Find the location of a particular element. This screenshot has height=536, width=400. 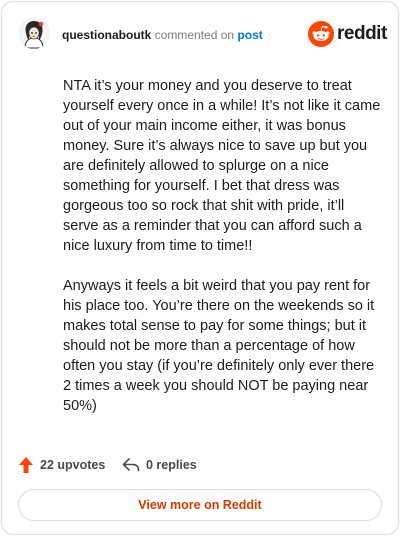

commented-on-text: commented on is located at coordinates (194, 35).